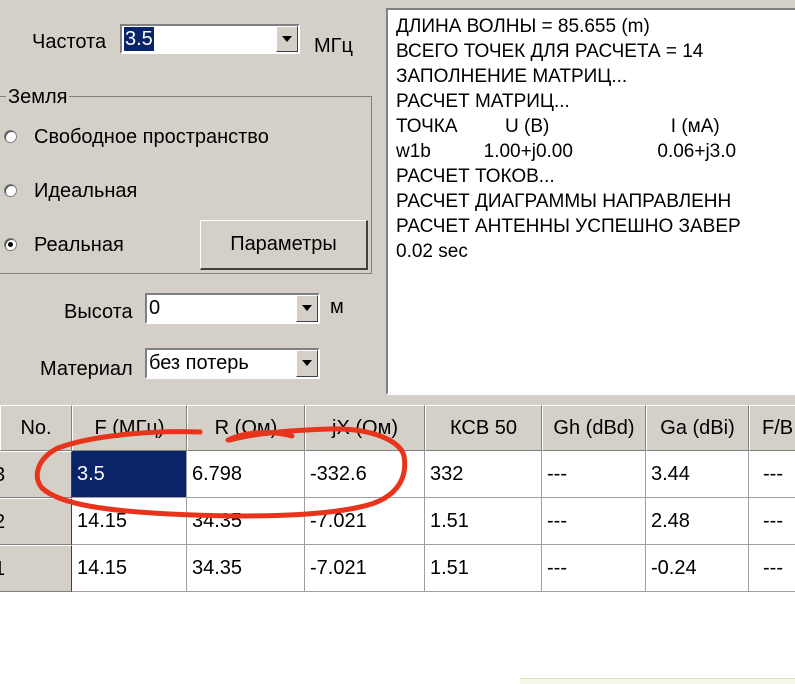 This screenshot has height=684, width=795. I want to click on table-cell: 3.5, so click(129, 474).